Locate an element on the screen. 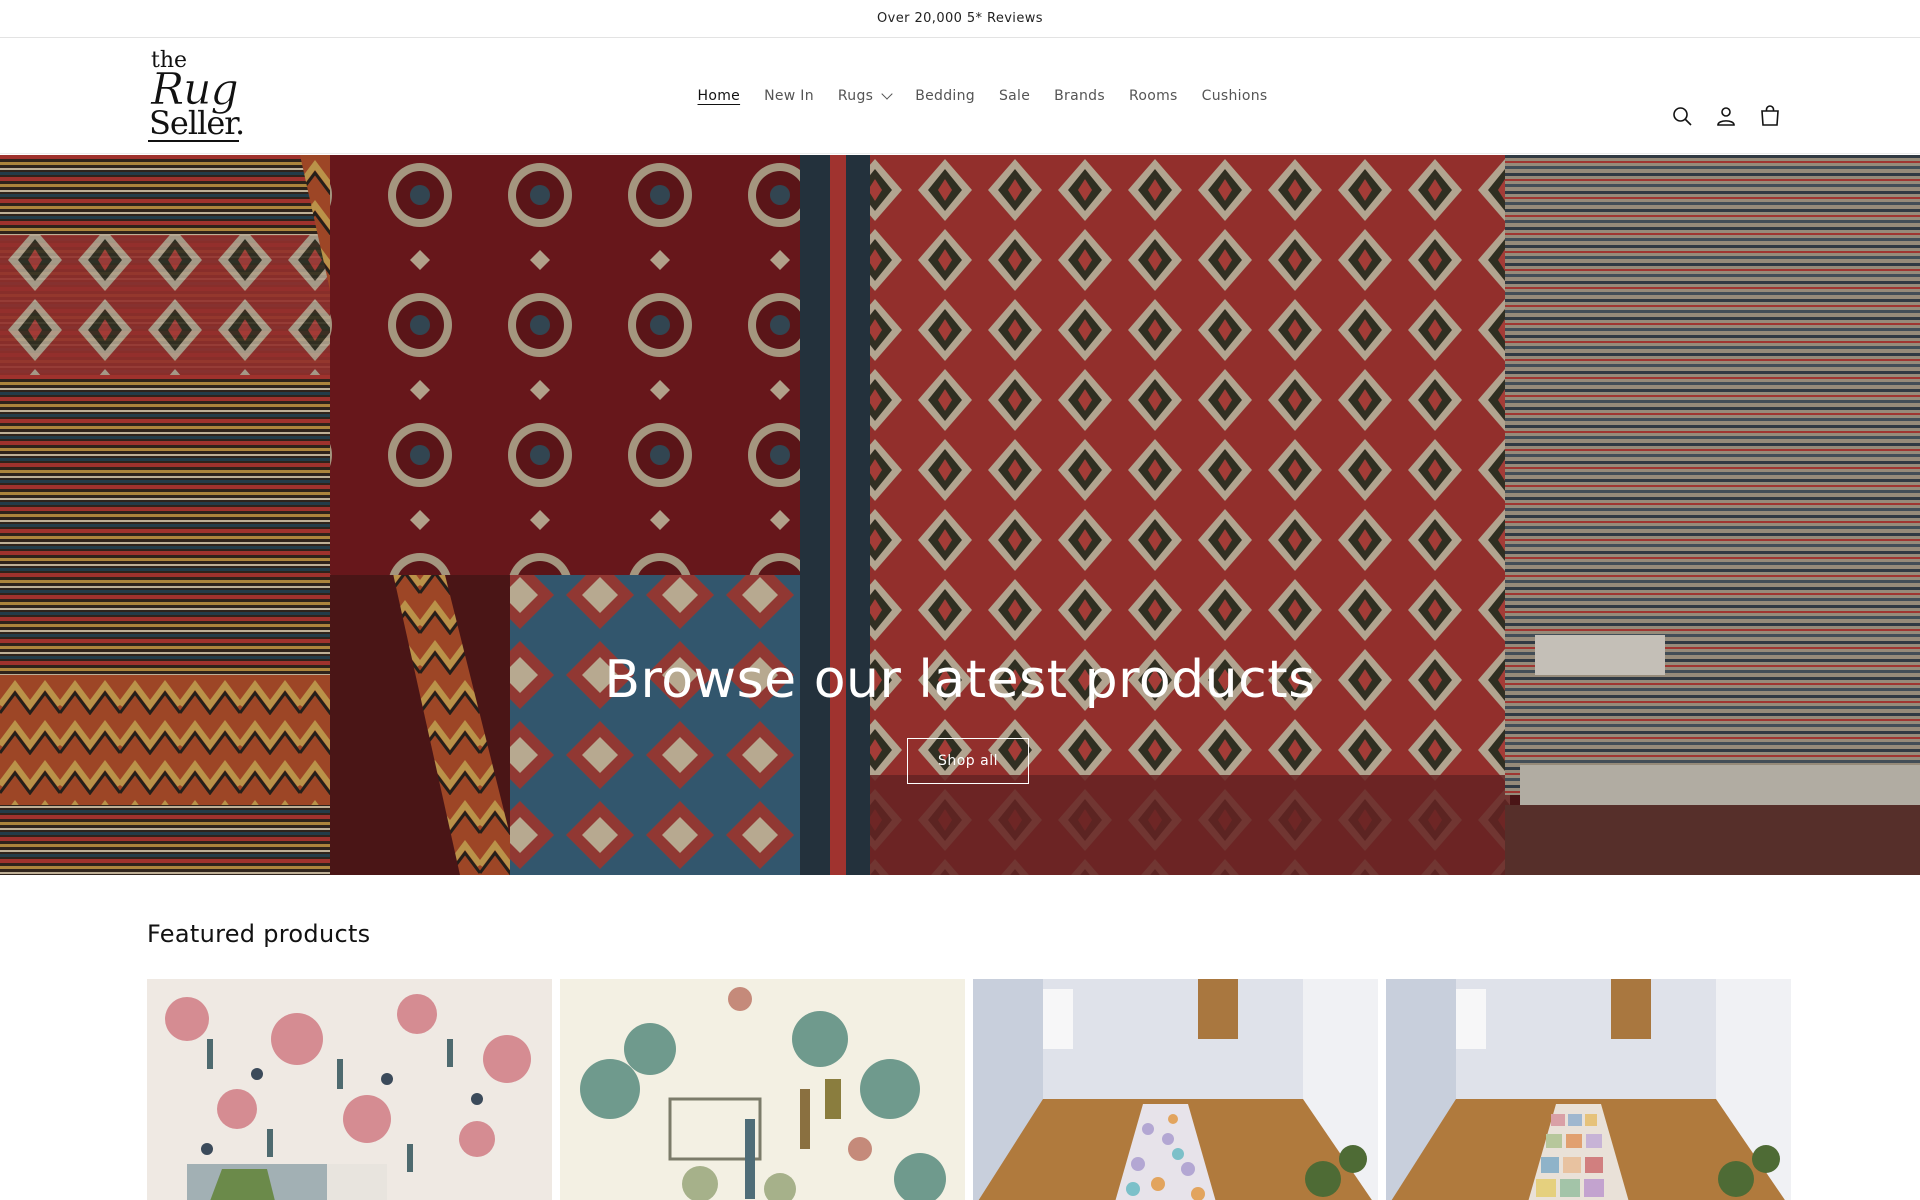  nav-cushions: Cushions is located at coordinates (1235, 96).